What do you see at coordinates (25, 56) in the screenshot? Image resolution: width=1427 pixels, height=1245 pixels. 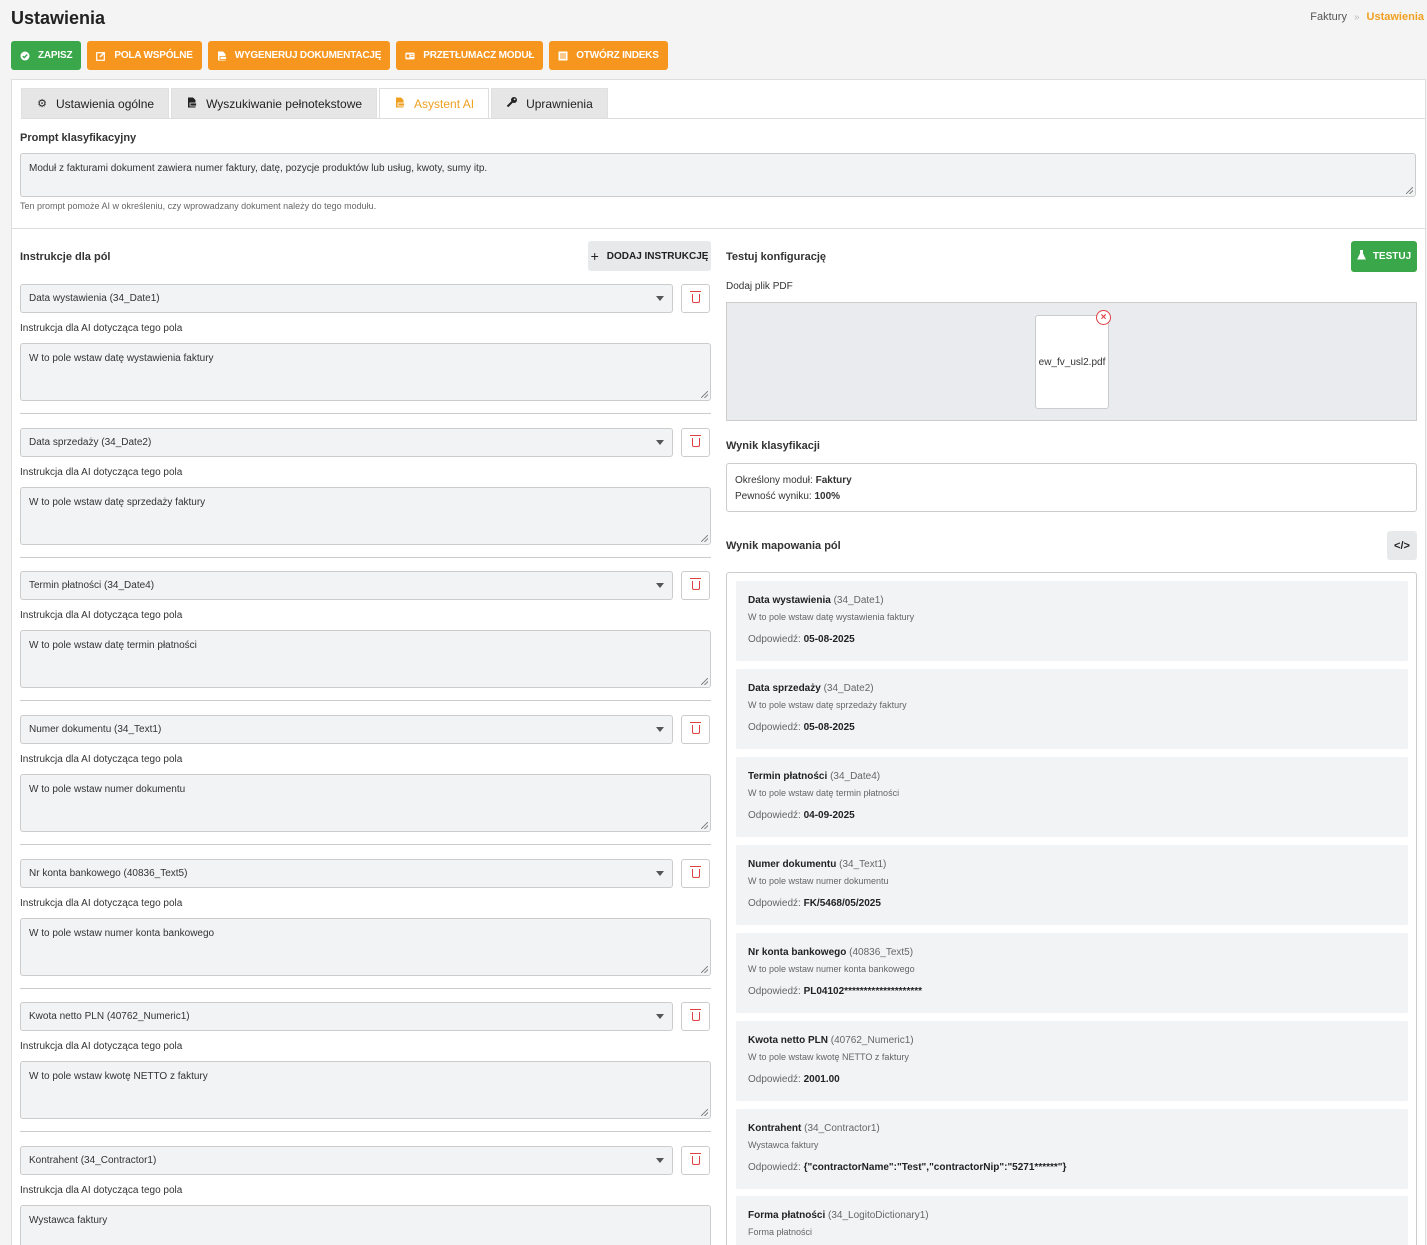 I see `save-icon` at bounding box center [25, 56].